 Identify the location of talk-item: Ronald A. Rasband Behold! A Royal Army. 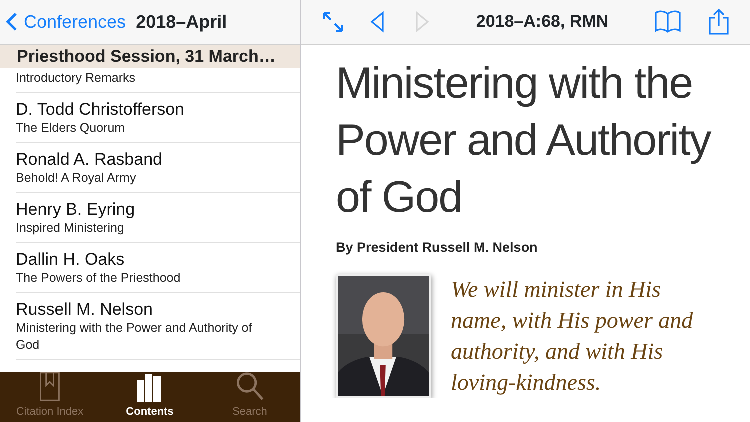
(158, 168).